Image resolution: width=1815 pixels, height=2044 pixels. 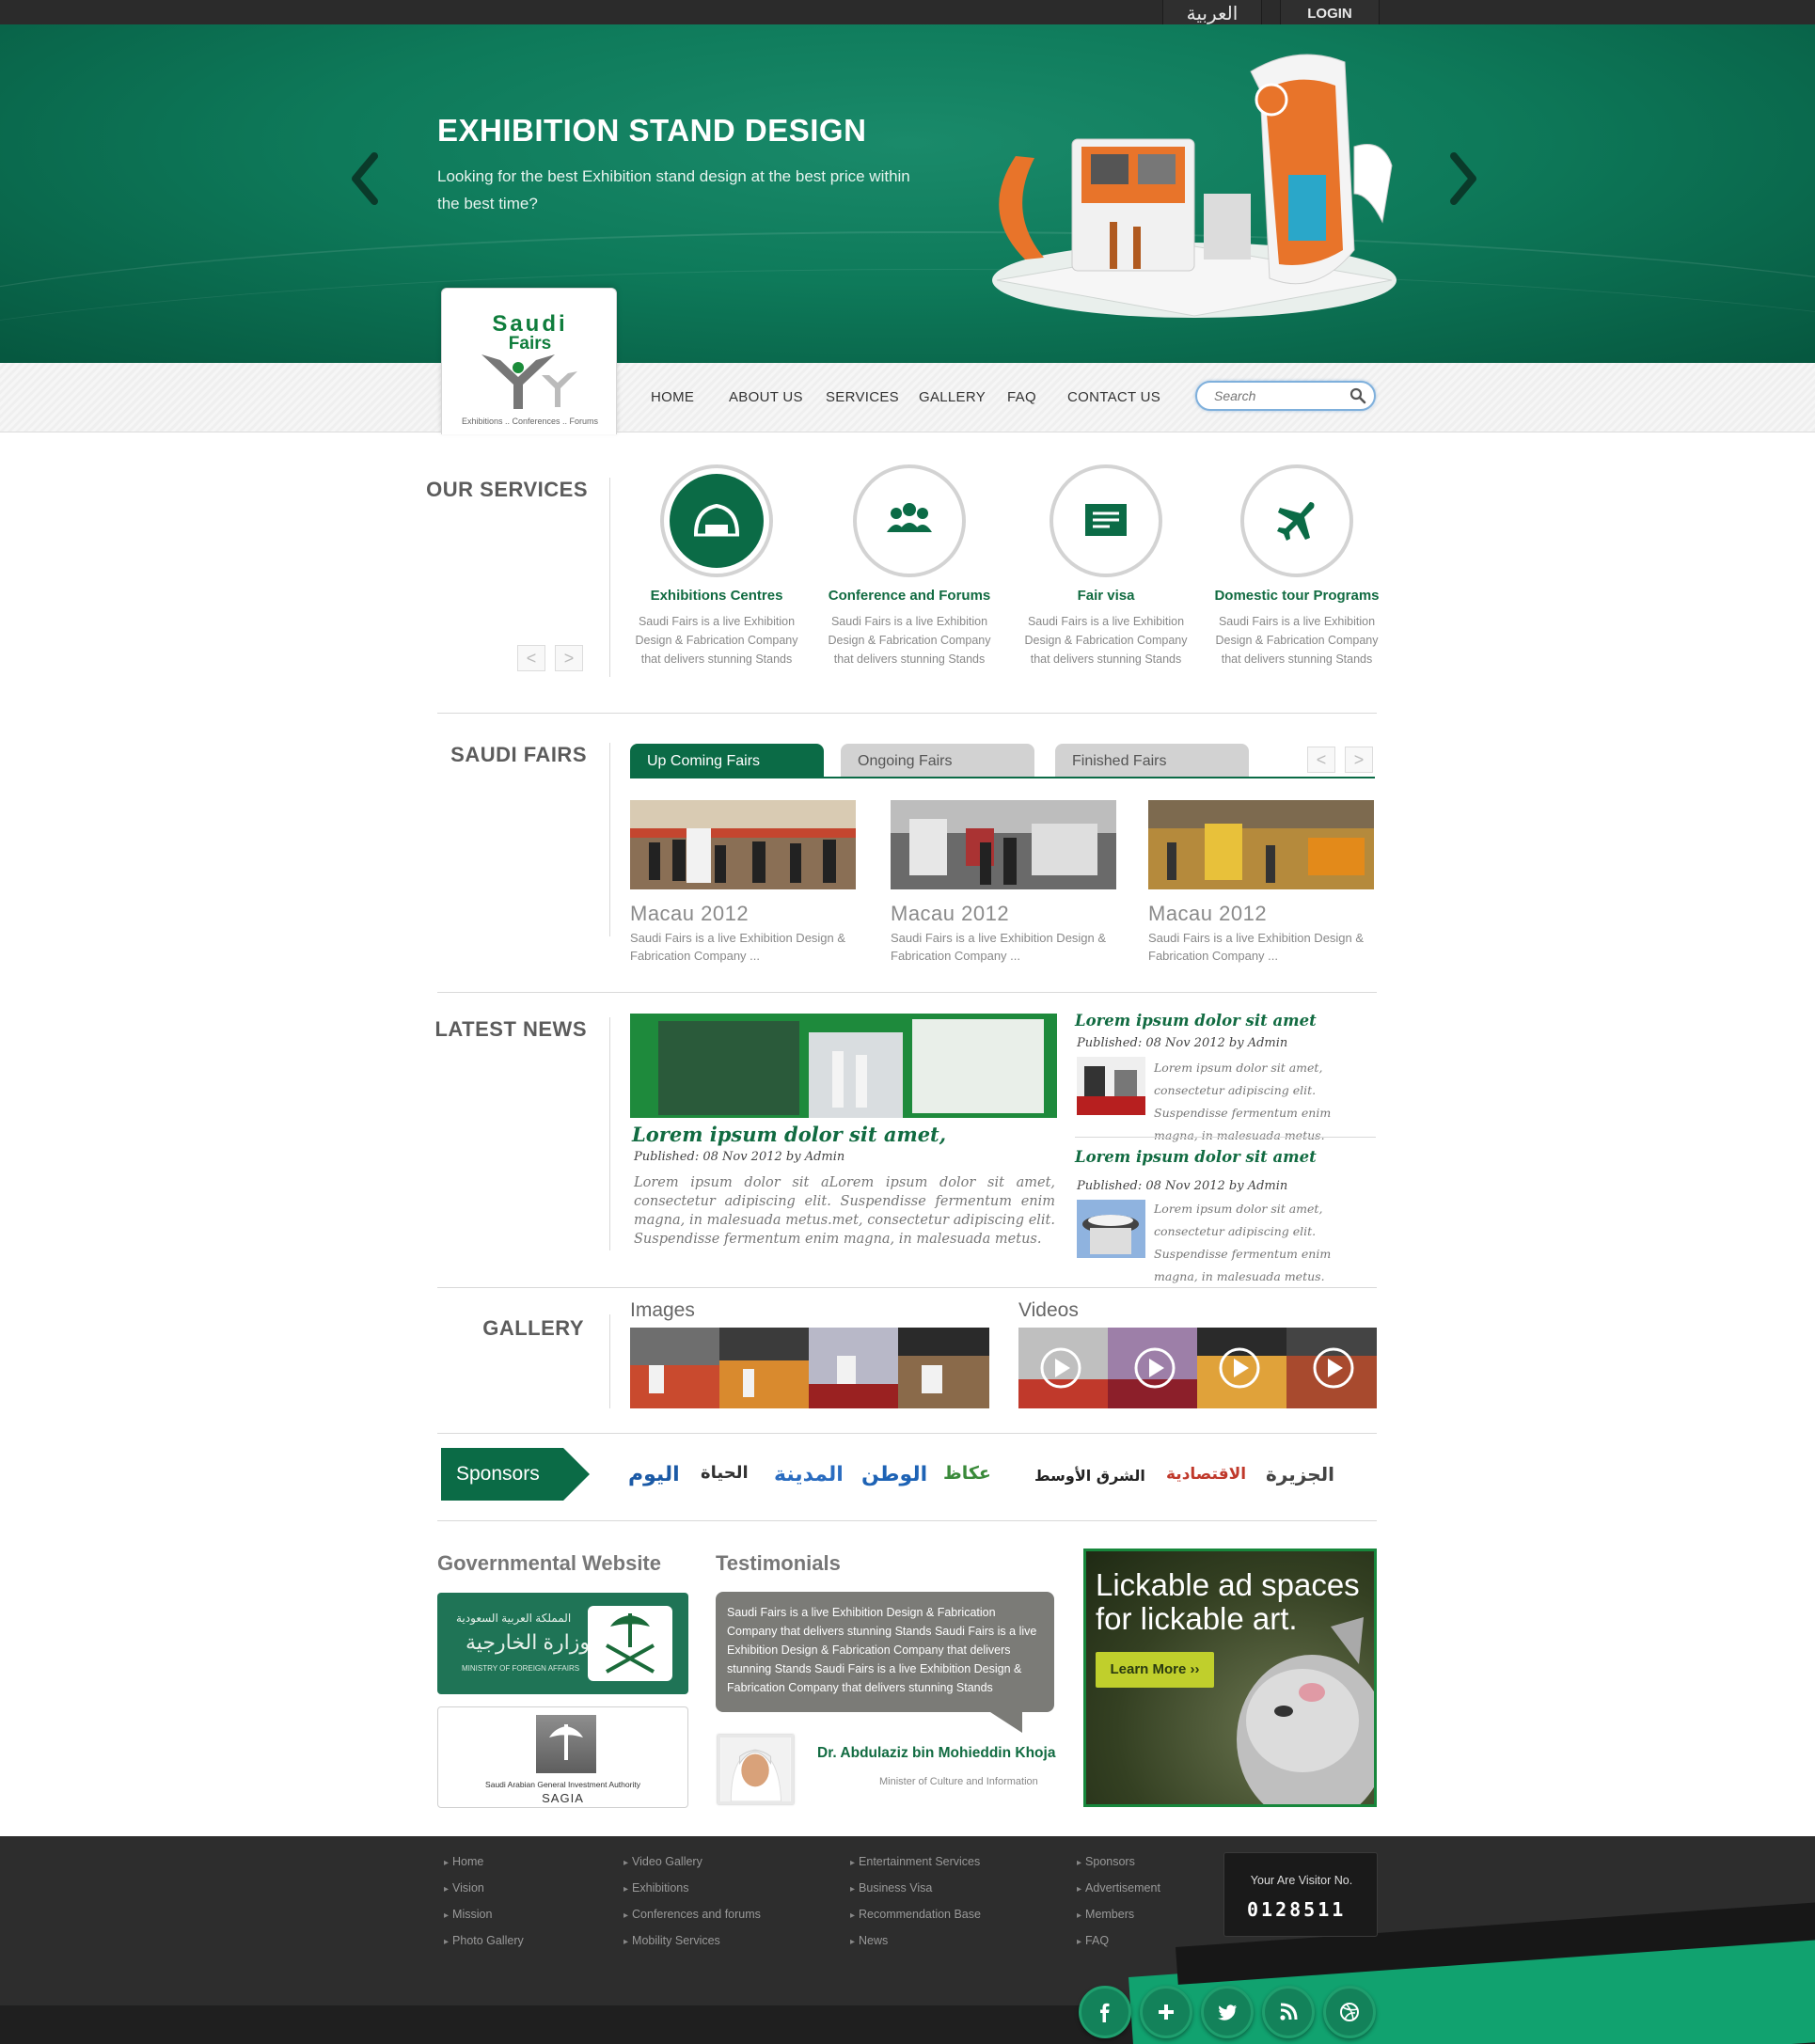 I want to click on tab-upcoming-fairs: Up Coming Fairs, so click(x=727, y=761).